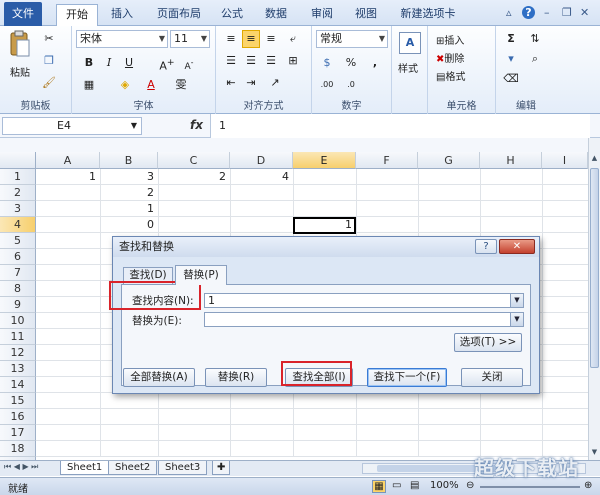 The height and width of the screenshot is (495, 600). Describe the element at coordinates (49, 83) in the screenshot. I see `format-painter-icon: 🖌` at that location.